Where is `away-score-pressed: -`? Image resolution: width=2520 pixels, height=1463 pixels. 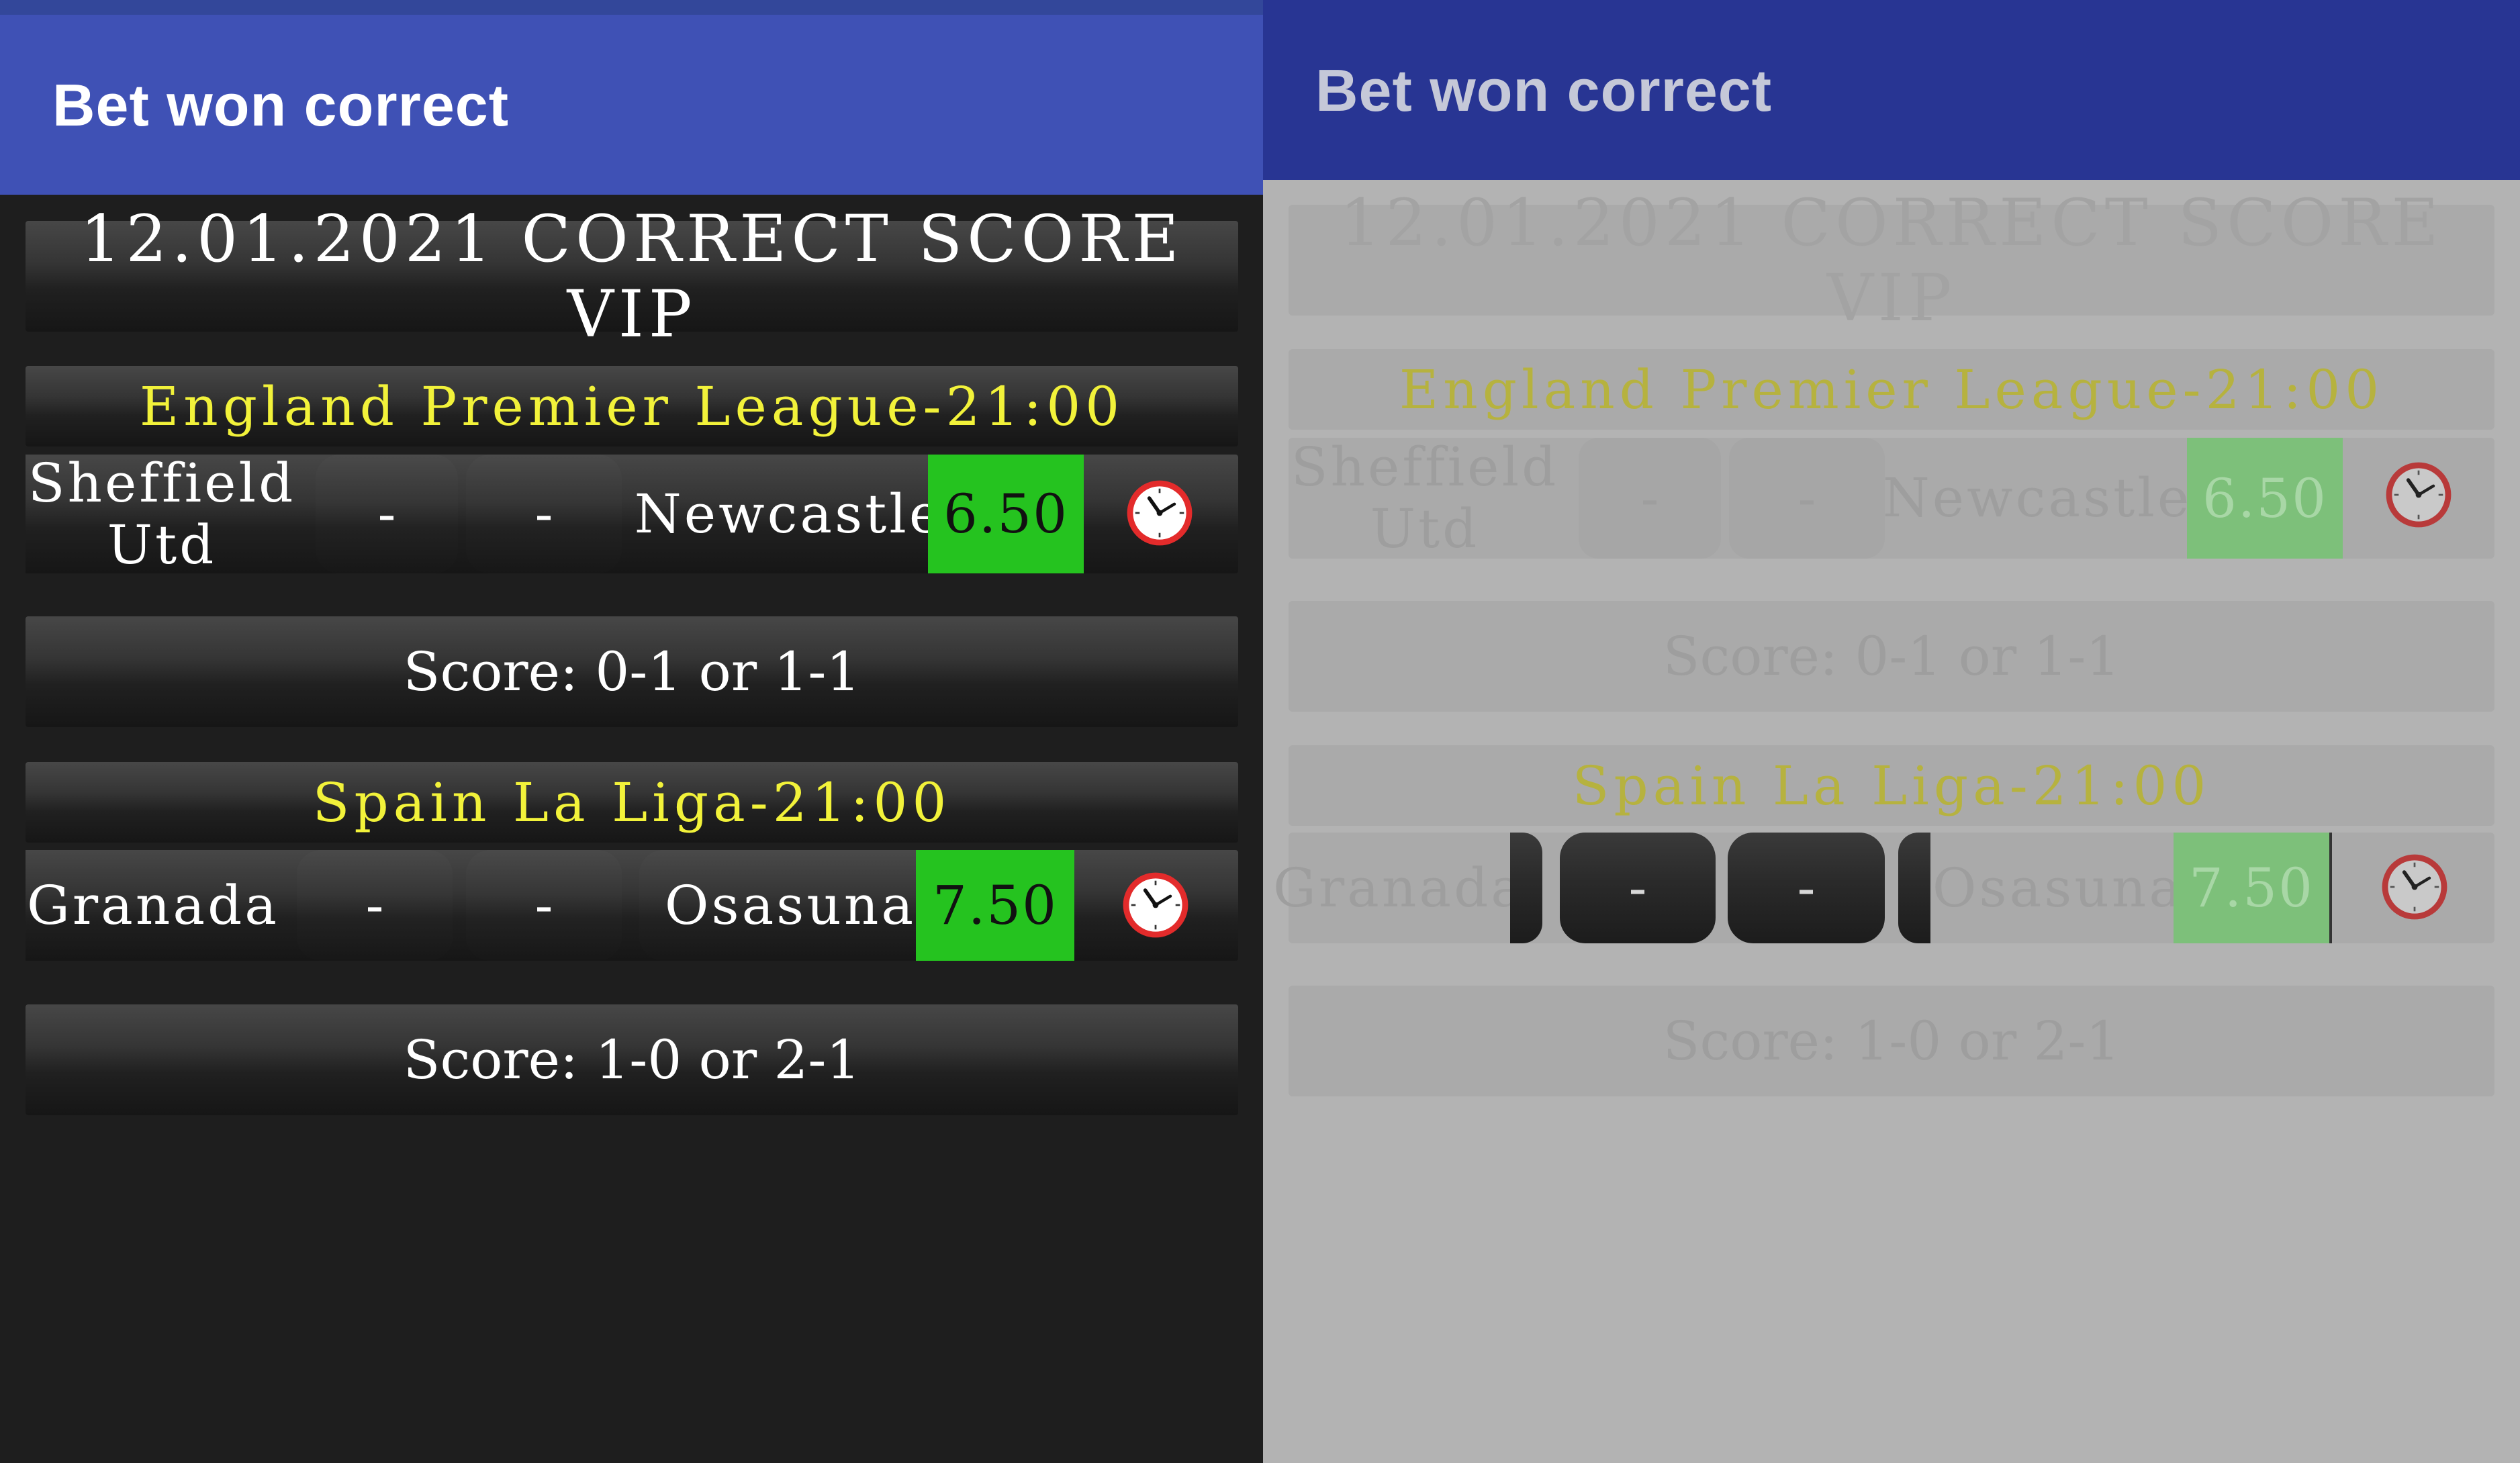 away-score-pressed: - is located at coordinates (1807, 888).